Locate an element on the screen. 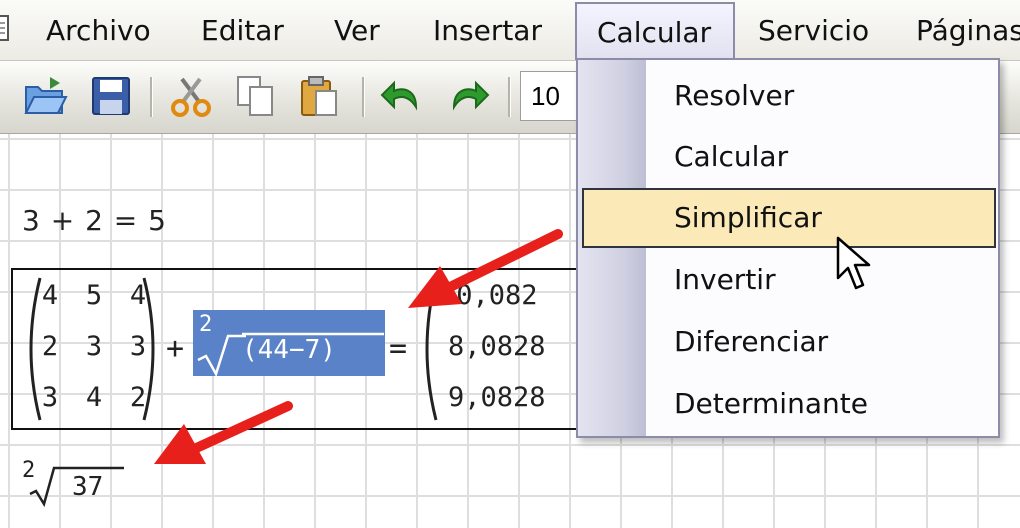  root-bar is located at coordinates (313, 334).